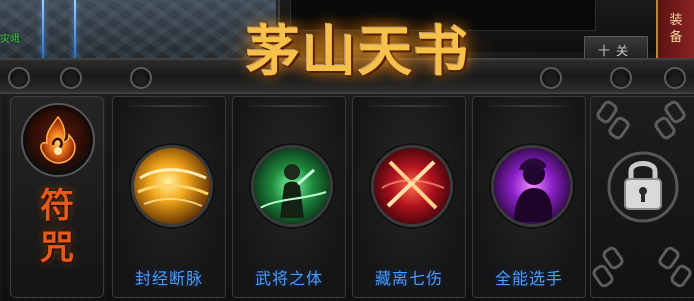  I want to click on skill-name: 武将之体, so click(288, 278).